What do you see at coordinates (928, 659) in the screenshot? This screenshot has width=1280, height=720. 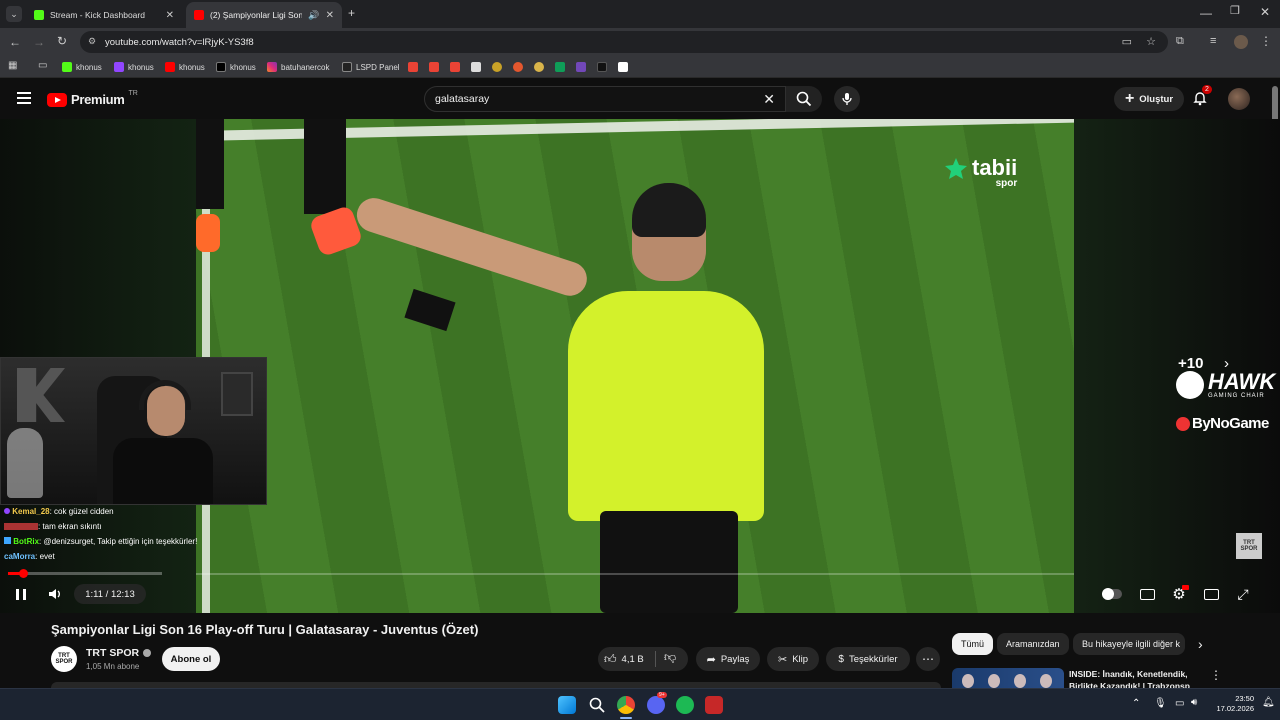 I see `more-actions-button: ⋯` at bounding box center [928, 659].